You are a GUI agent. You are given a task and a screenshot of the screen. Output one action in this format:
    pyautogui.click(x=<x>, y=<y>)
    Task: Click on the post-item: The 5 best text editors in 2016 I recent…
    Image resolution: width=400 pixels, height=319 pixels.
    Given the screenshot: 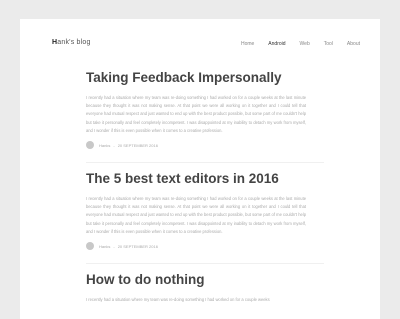 What is the action you would take?
    pyautogui.click(x=196, y=211)
    